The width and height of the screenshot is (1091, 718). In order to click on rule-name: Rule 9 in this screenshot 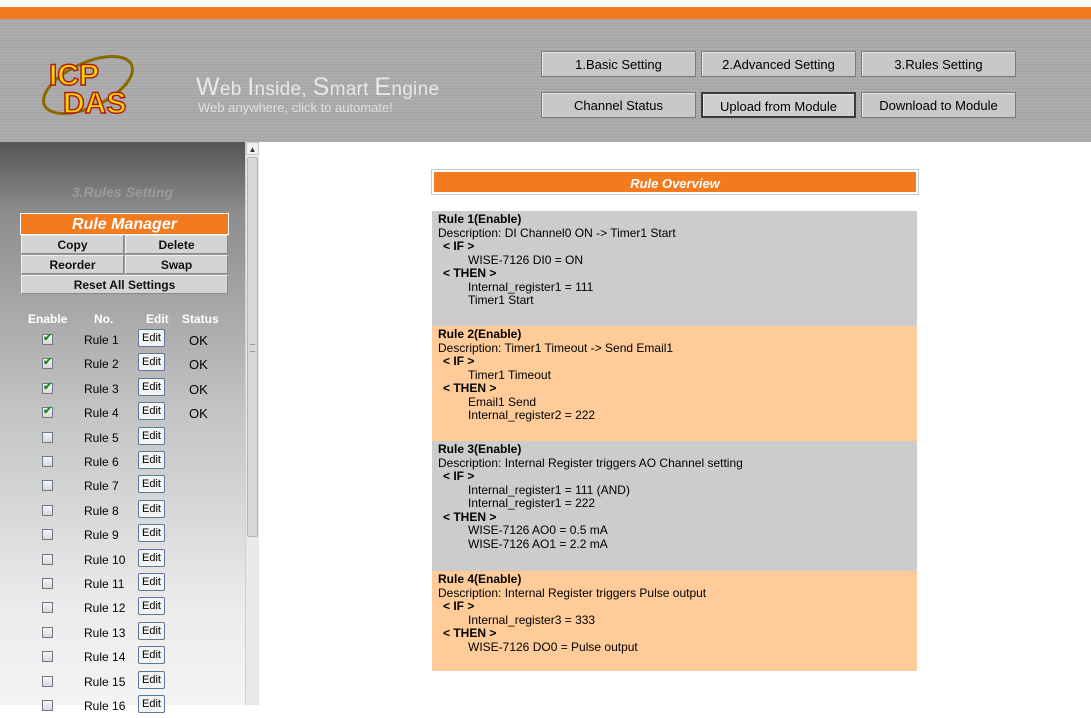, I will do `click(101, 535)`.